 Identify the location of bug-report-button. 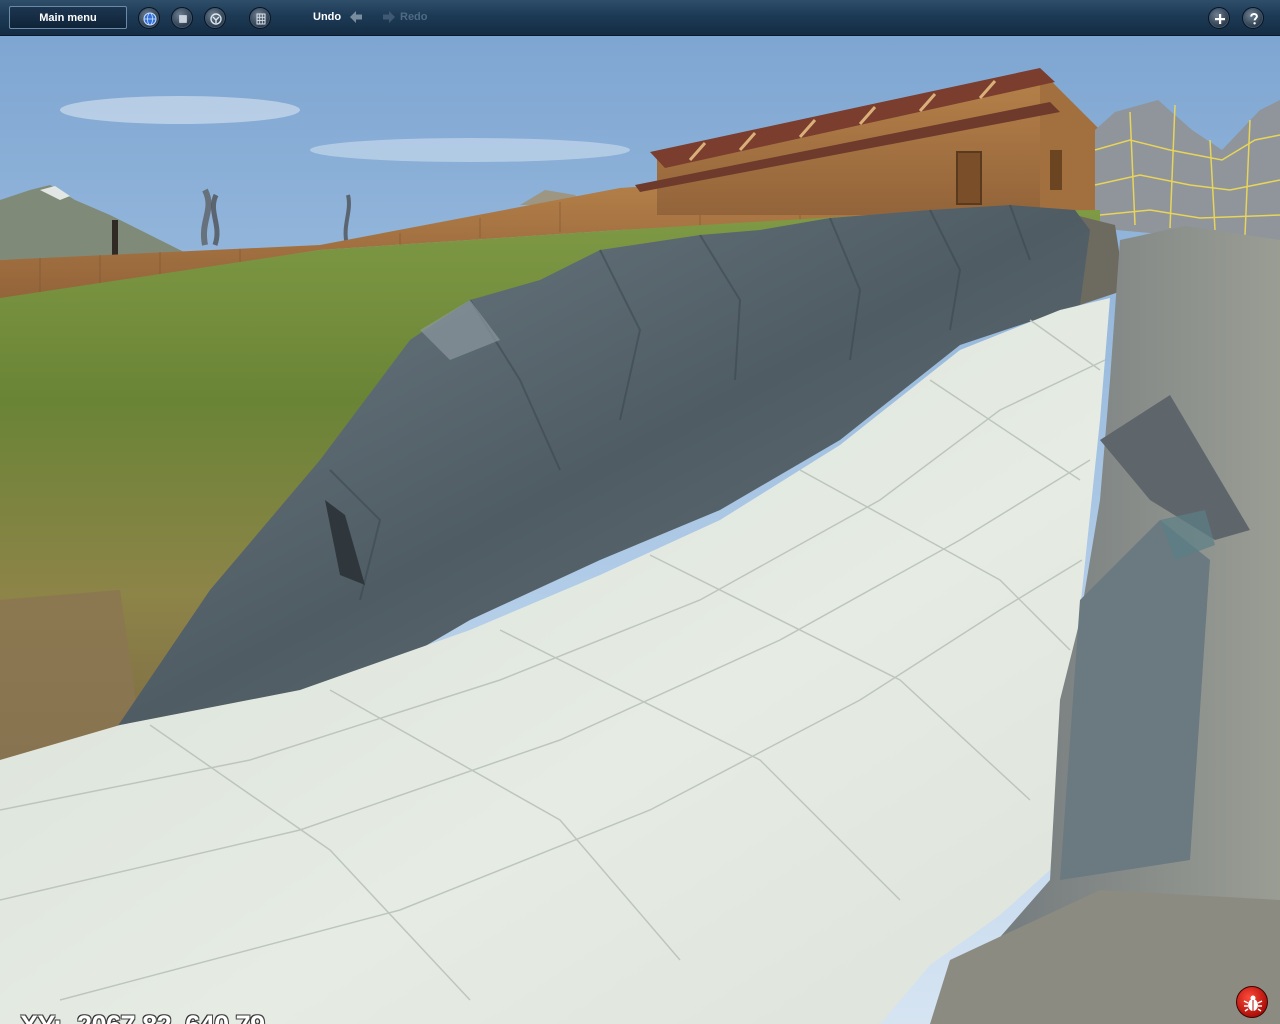
(1252, 1002).